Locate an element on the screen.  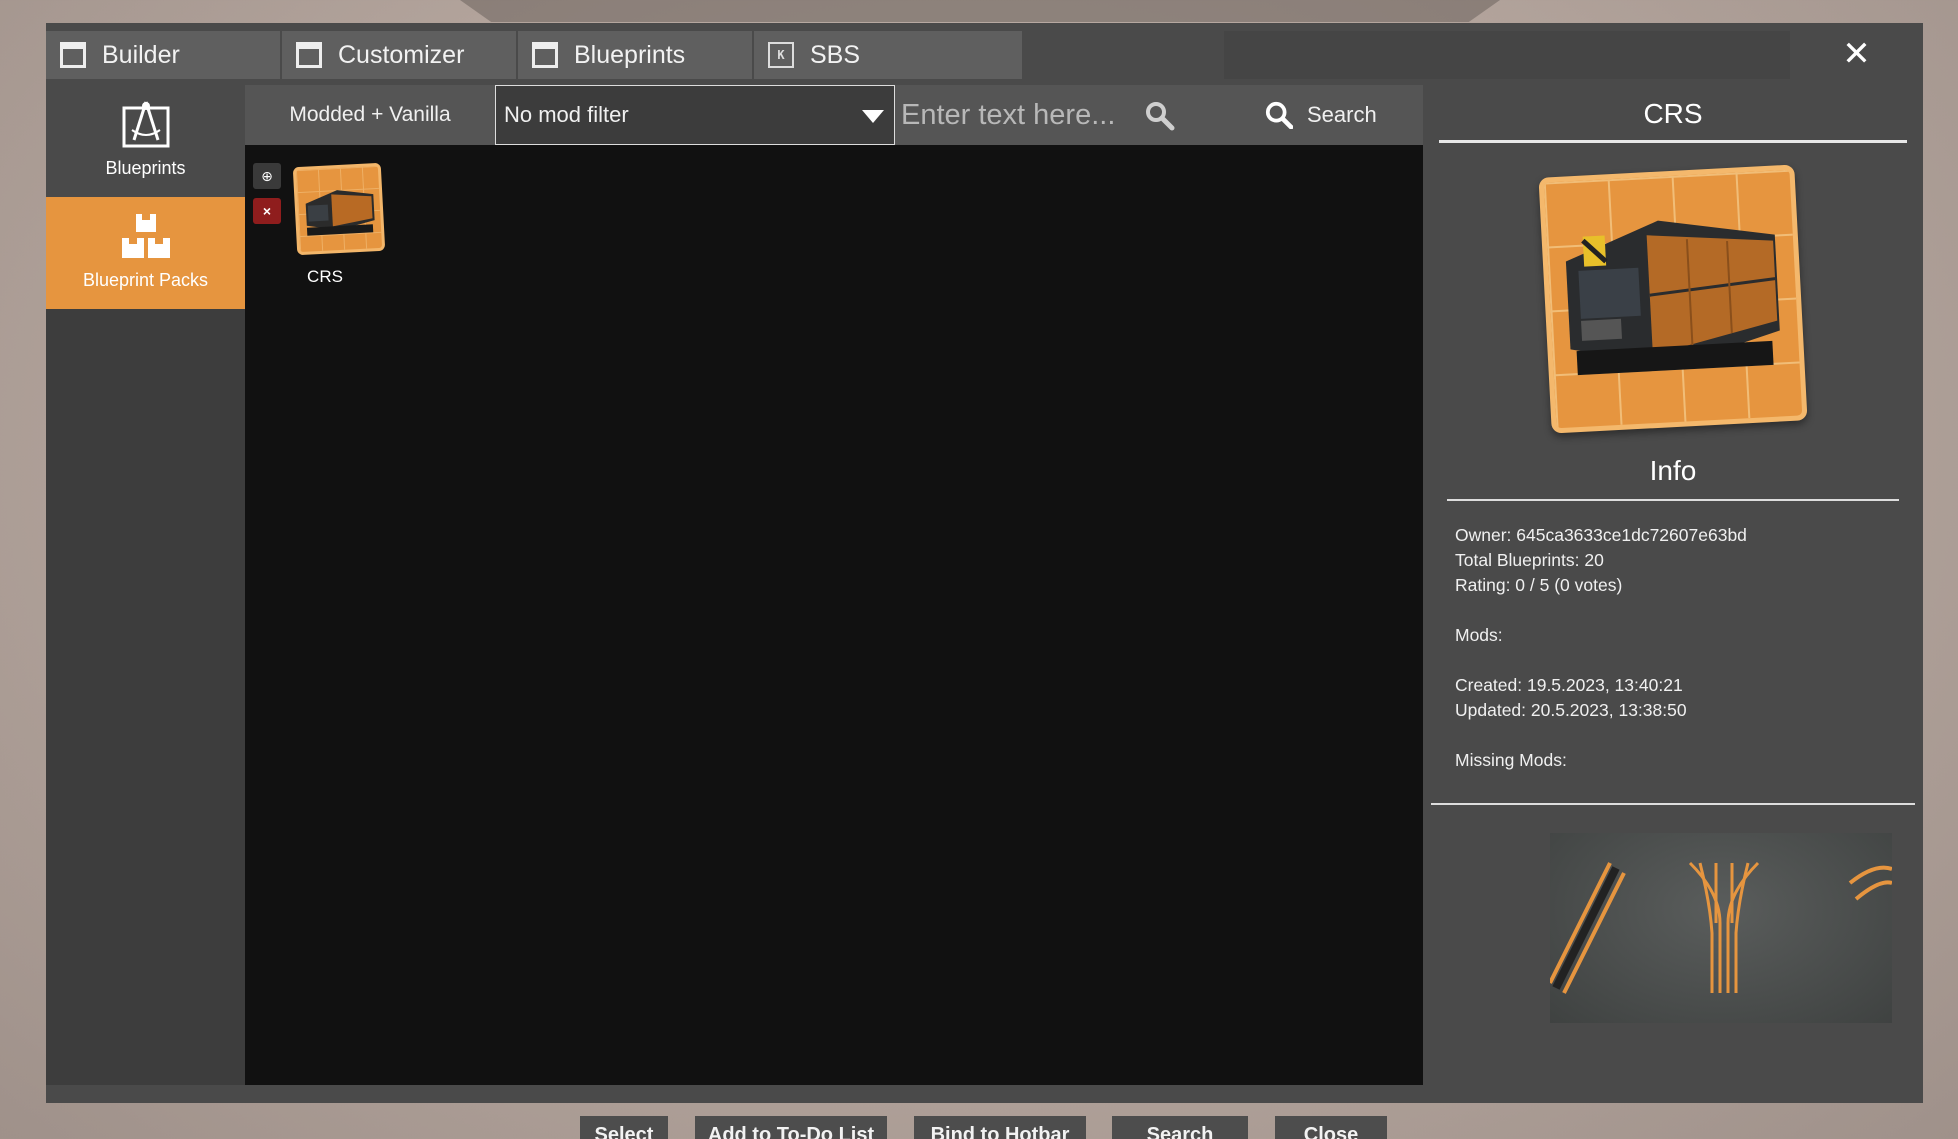
pack-thumbnail is located at coordinates (339, 209).